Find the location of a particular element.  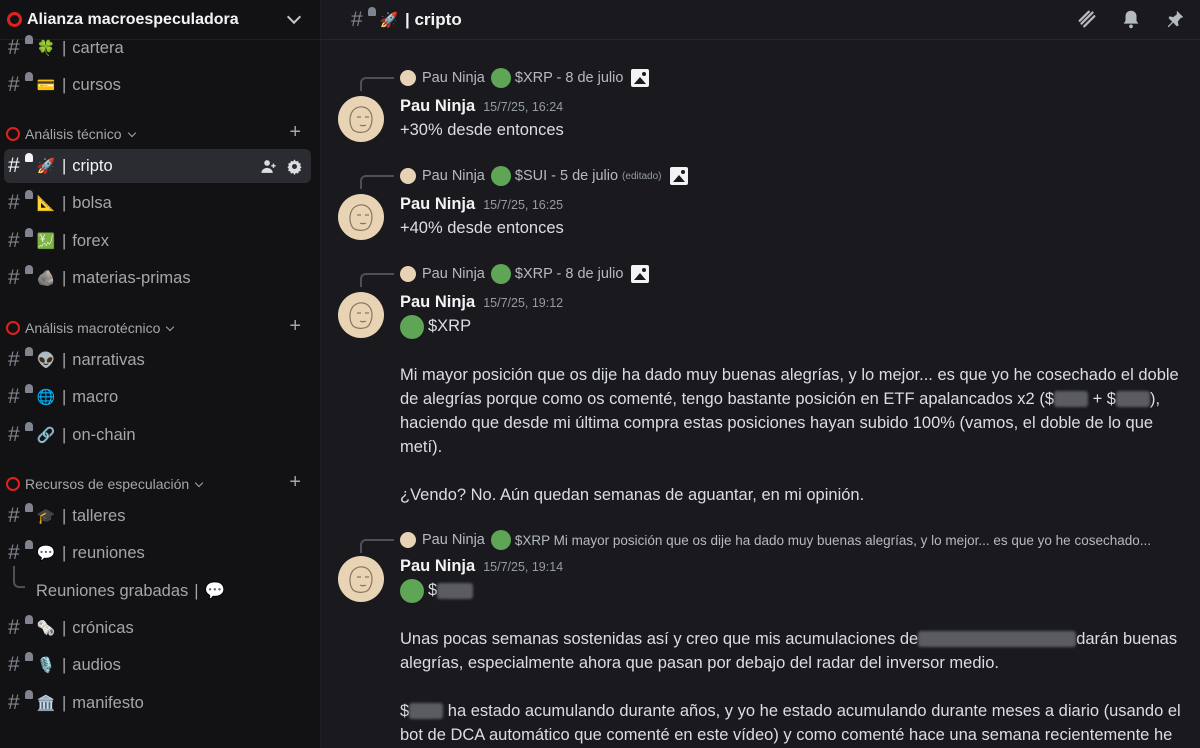

channel-name: bolsa is located at coordinates (92, 202).